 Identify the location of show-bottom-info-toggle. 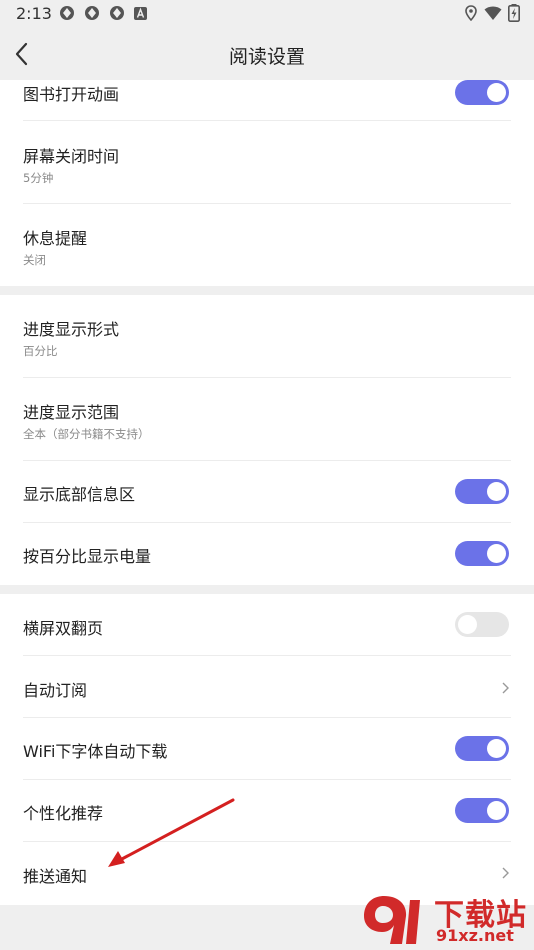
(482, 491).